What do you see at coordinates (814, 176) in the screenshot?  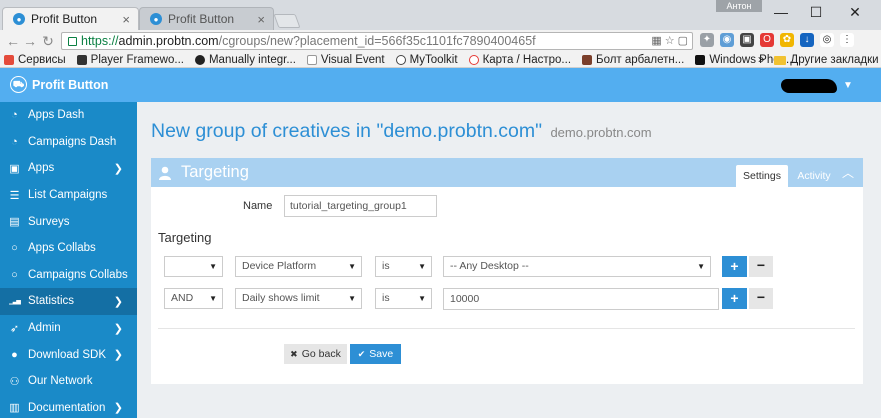 I see `tab-activity: Activity` at bounding box center [814, 176].